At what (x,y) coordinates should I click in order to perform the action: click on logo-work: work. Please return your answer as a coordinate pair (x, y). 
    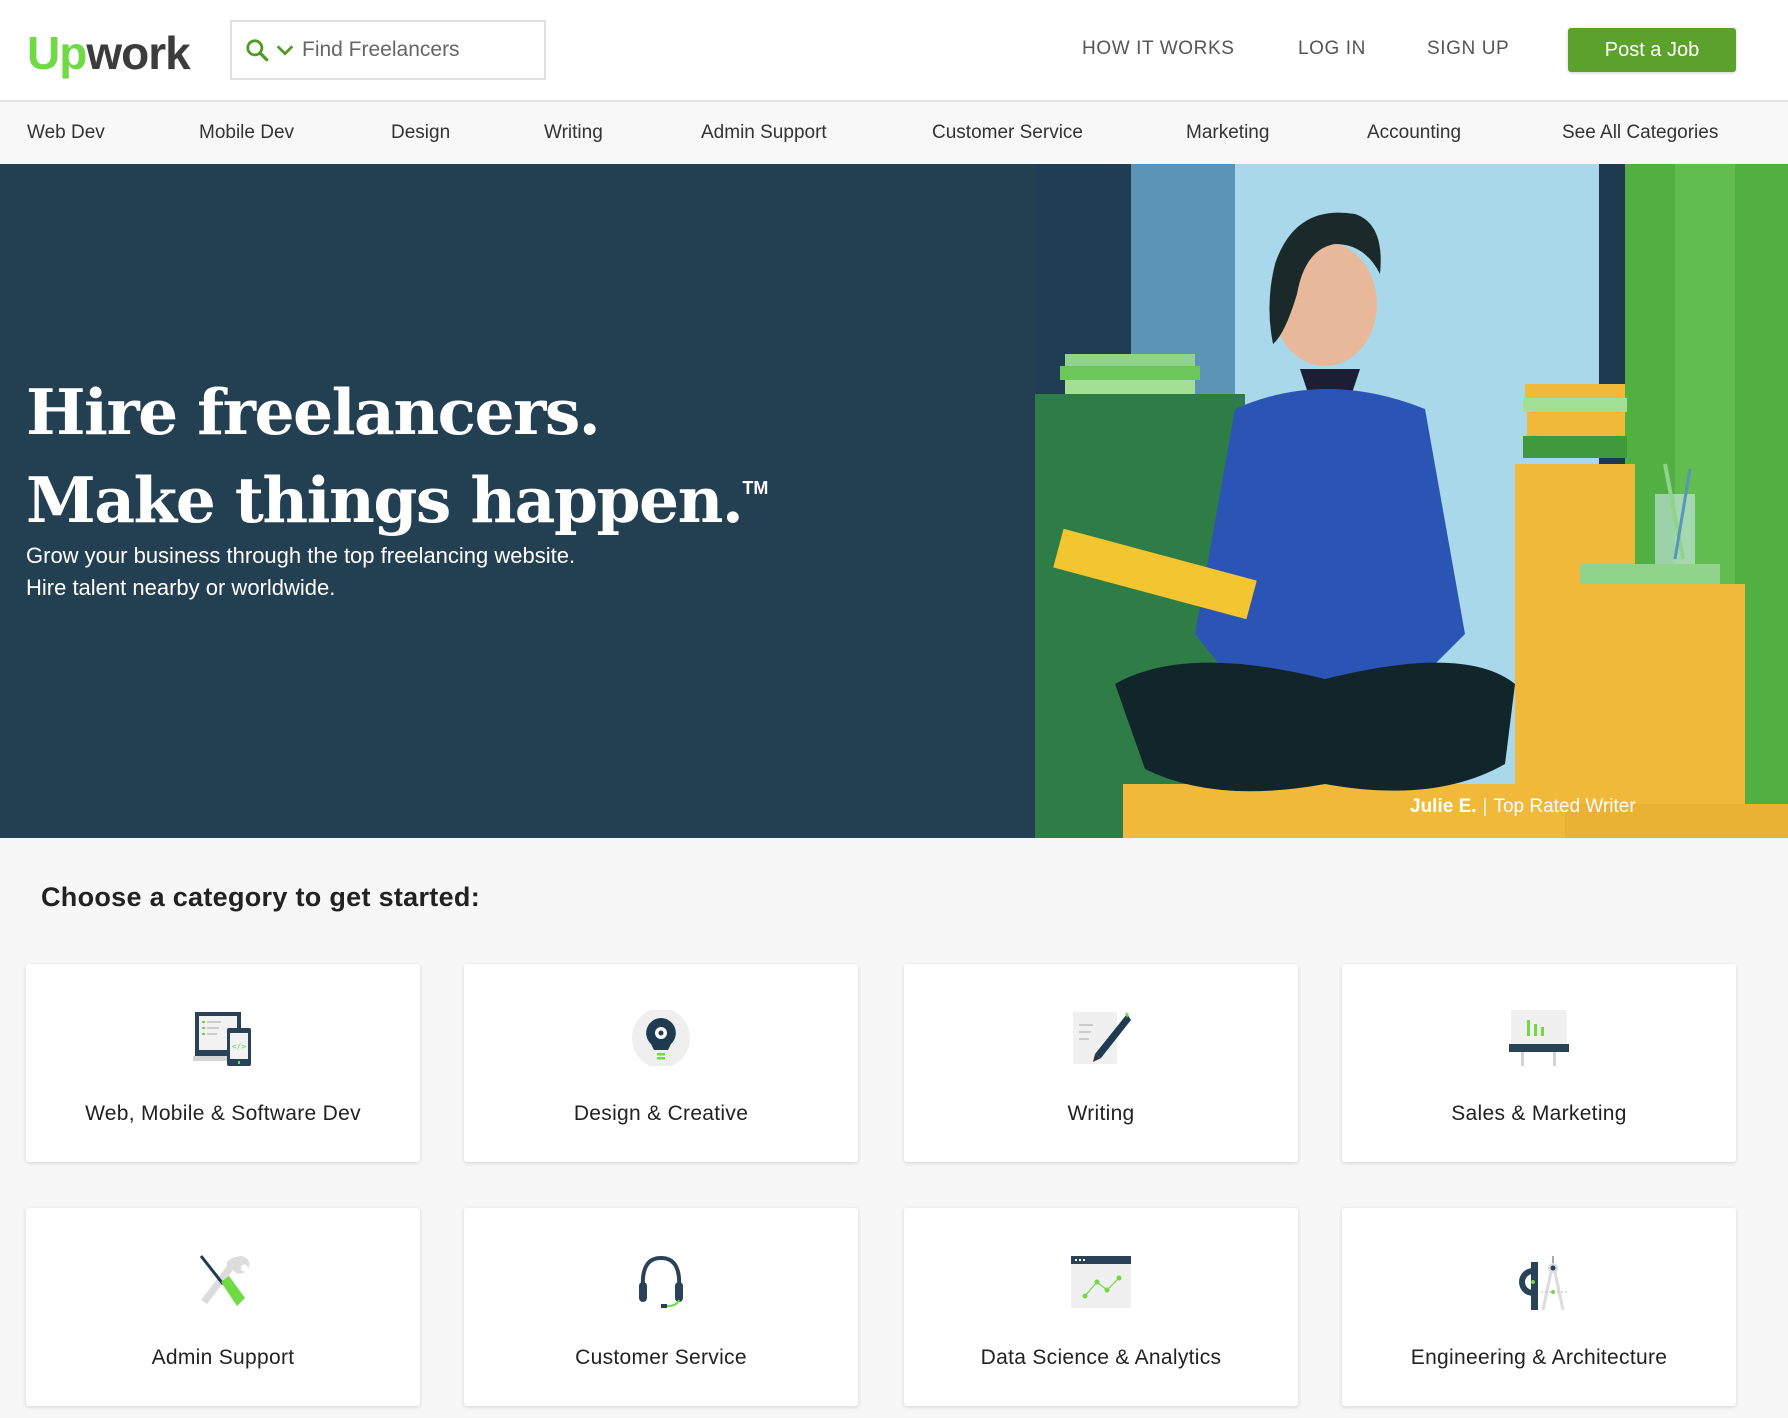
    Looking at the image, I should click on (138, 53).